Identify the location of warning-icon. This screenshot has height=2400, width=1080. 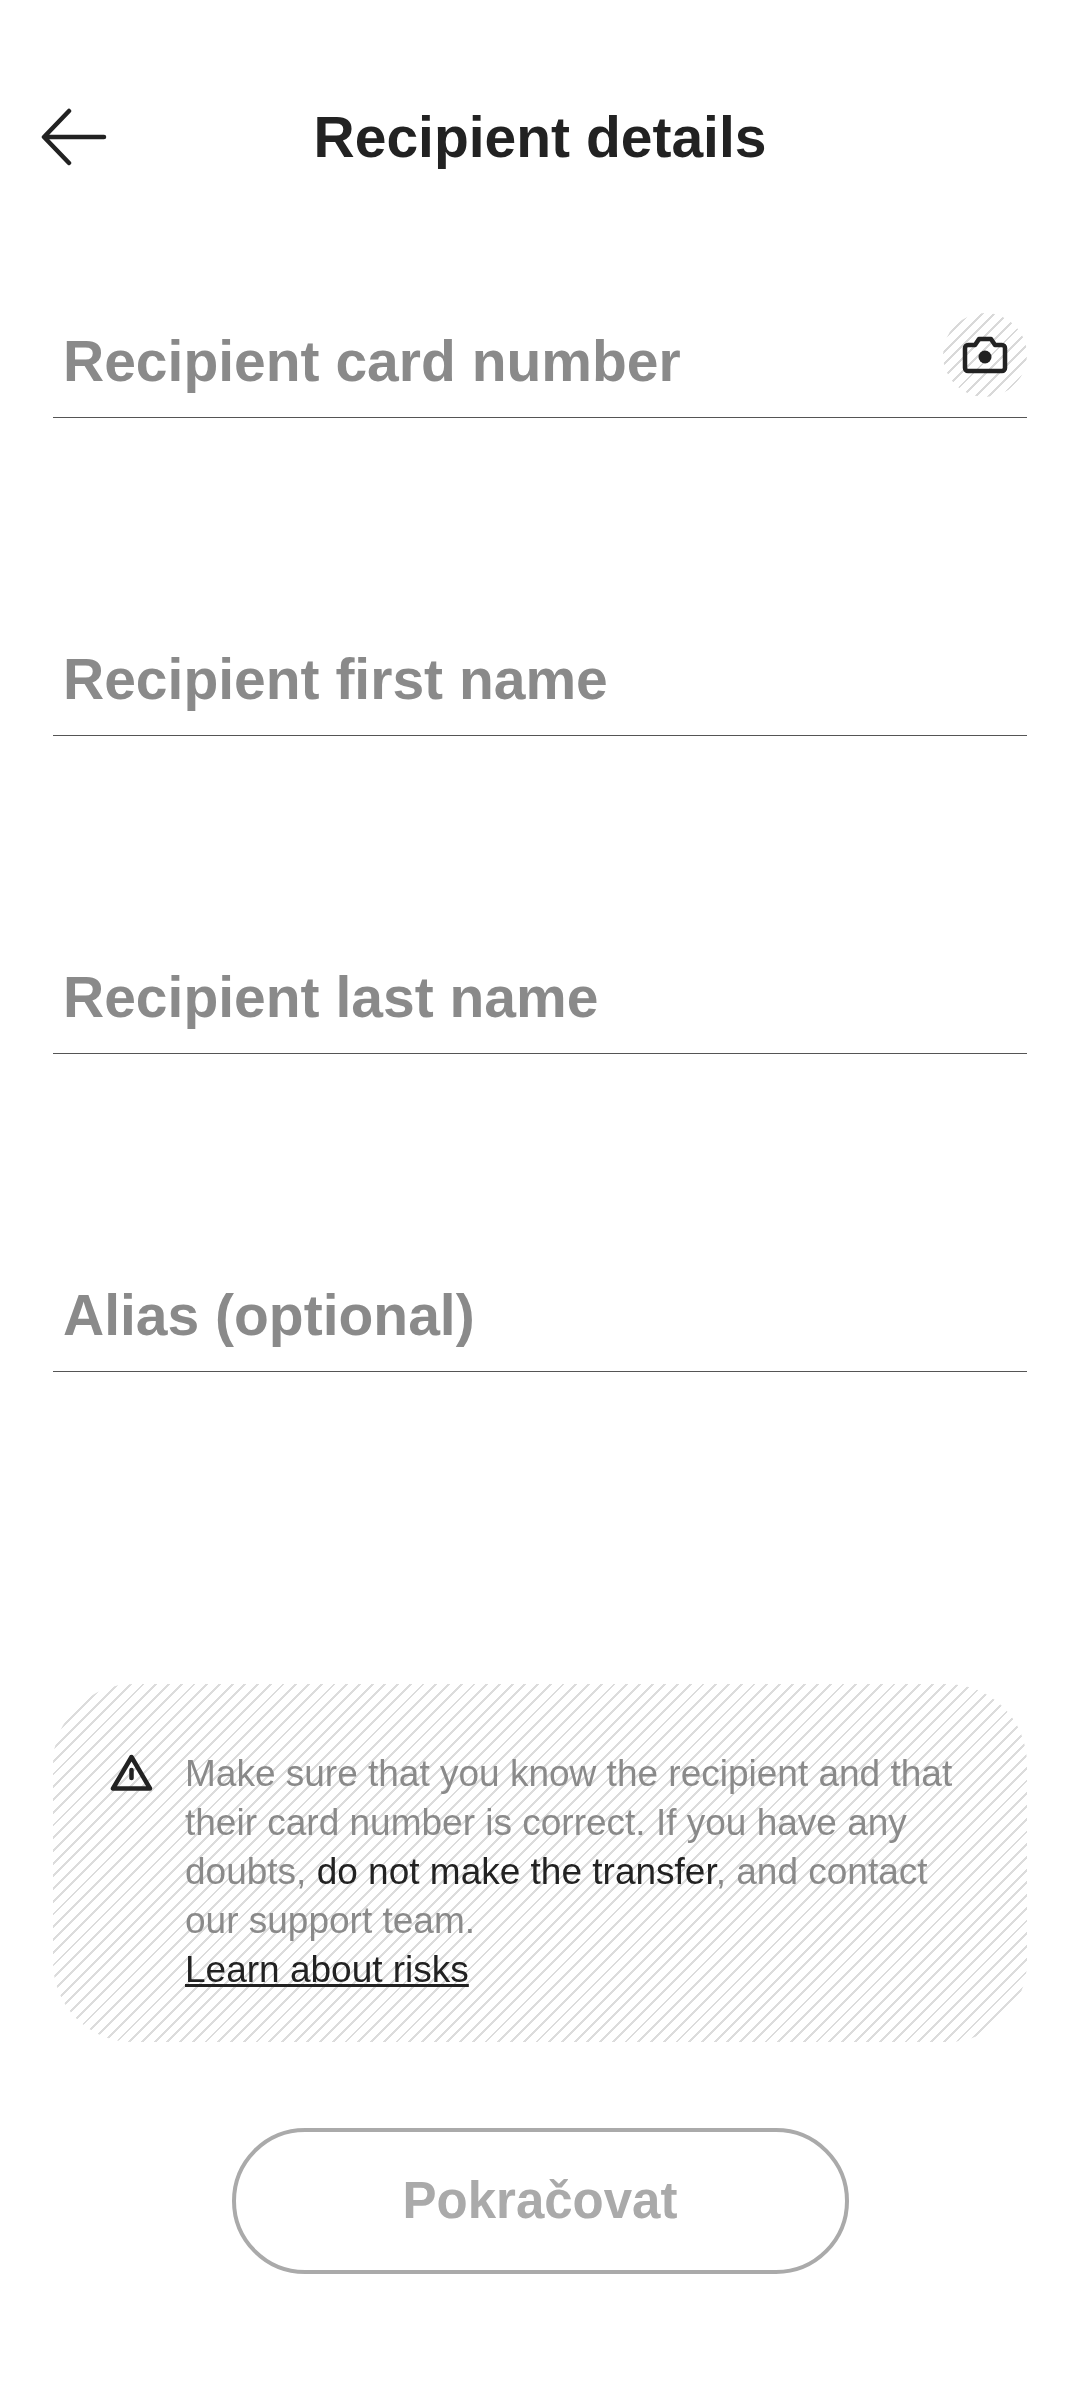
(131, 1773).